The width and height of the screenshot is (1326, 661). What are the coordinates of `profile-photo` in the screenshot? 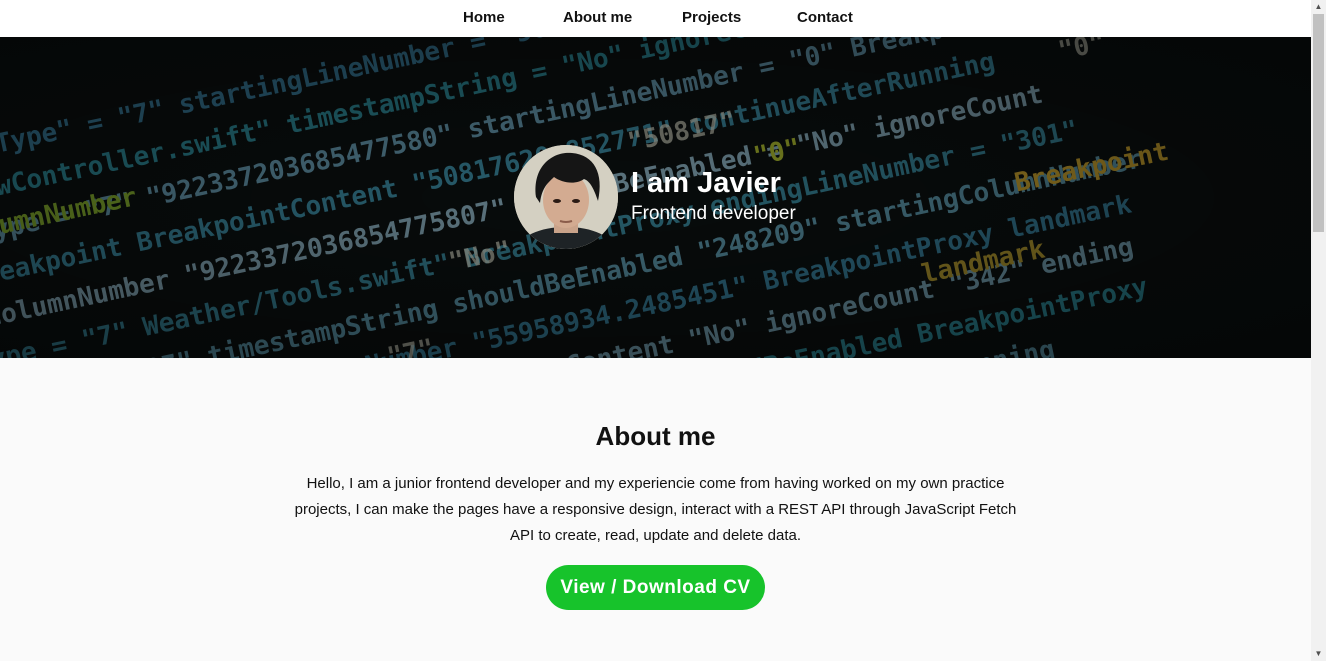 It's located at (566, 197).